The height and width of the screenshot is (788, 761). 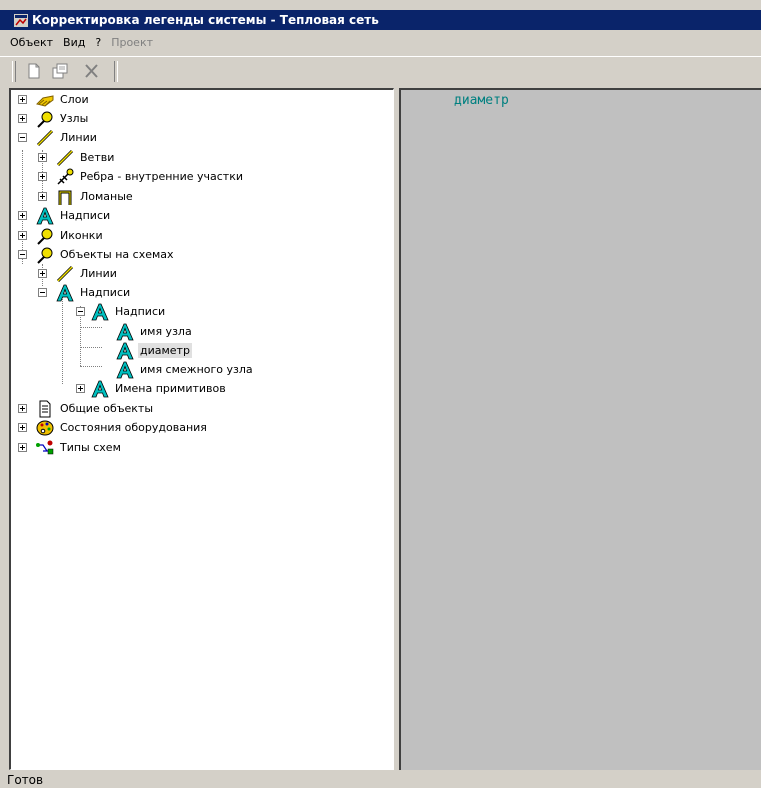 What do you see at coordinates (58, 235) in the screenshot?
I see `tree-item-icons: Иконки` at bounding box center [58, 235].